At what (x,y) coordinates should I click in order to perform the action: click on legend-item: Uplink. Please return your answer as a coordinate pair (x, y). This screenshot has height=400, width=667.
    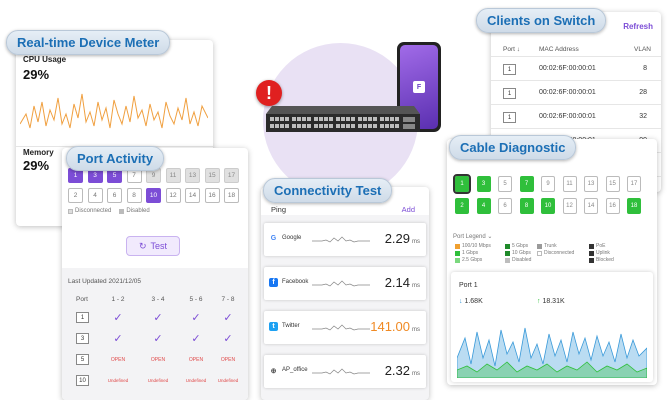
    Looking at the image, I should click on (599, 253).